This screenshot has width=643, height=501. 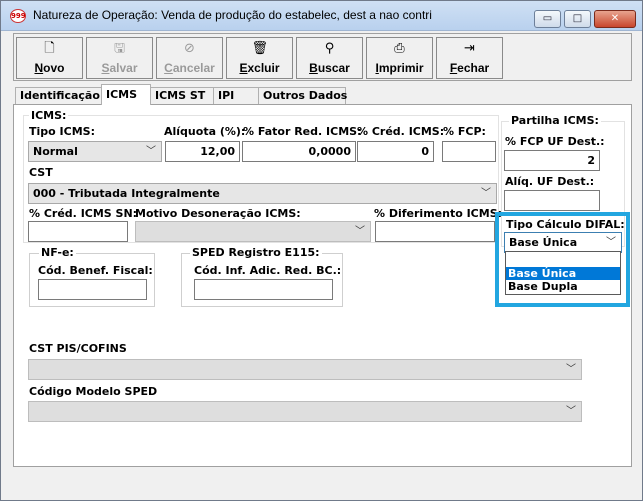 I want to click on motivo-select: ﹀, so click(x=253, y=231).